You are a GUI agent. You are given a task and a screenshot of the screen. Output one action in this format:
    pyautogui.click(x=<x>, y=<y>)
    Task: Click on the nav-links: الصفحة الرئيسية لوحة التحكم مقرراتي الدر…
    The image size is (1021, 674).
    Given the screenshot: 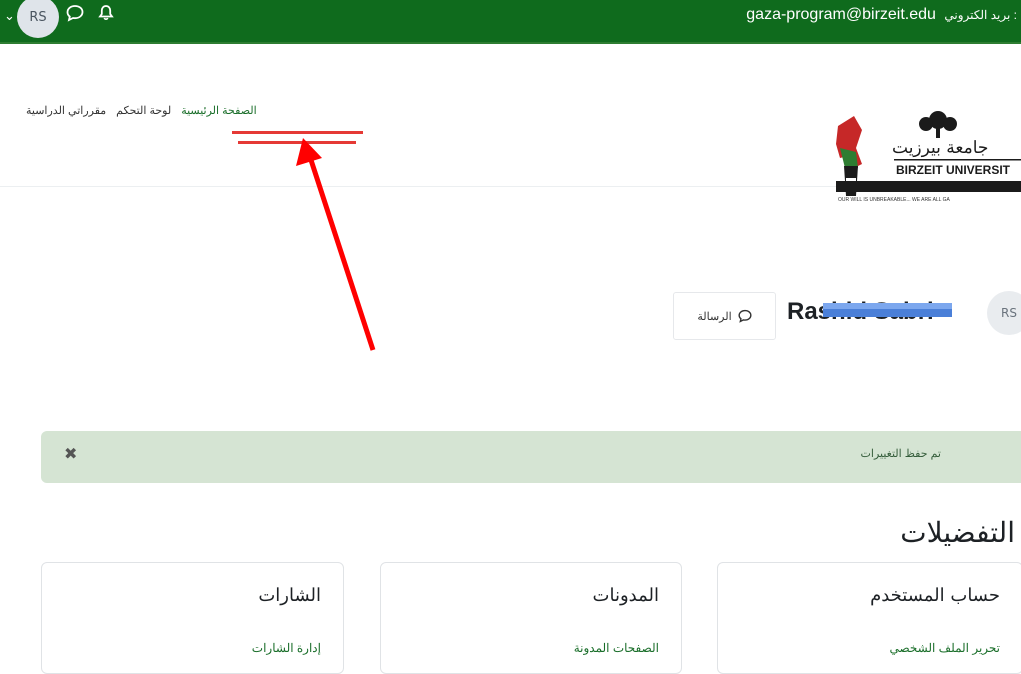 What is the action you would take?
    pyautogui.click(x=141, y=110)
    